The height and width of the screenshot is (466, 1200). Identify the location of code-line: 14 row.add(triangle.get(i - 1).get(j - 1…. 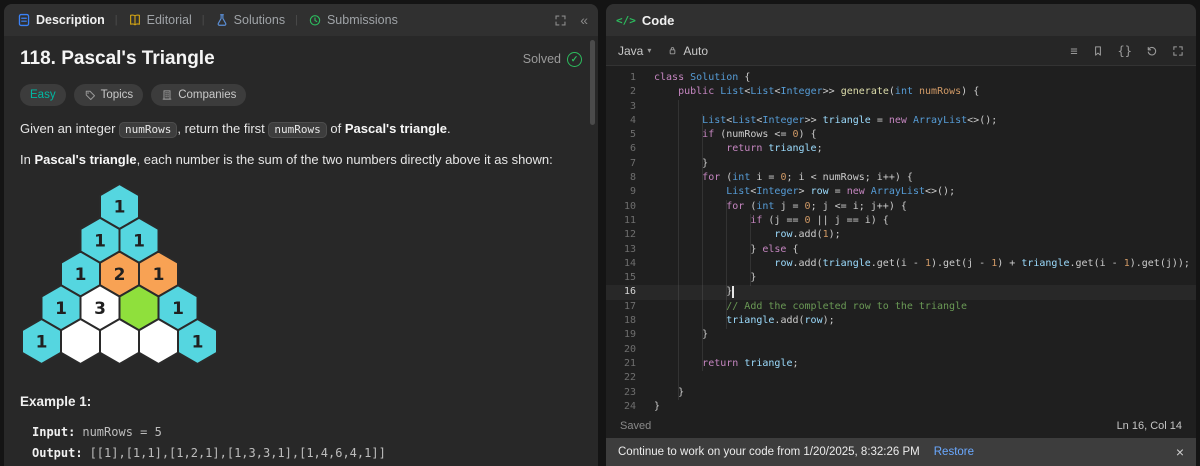
(901, 264).